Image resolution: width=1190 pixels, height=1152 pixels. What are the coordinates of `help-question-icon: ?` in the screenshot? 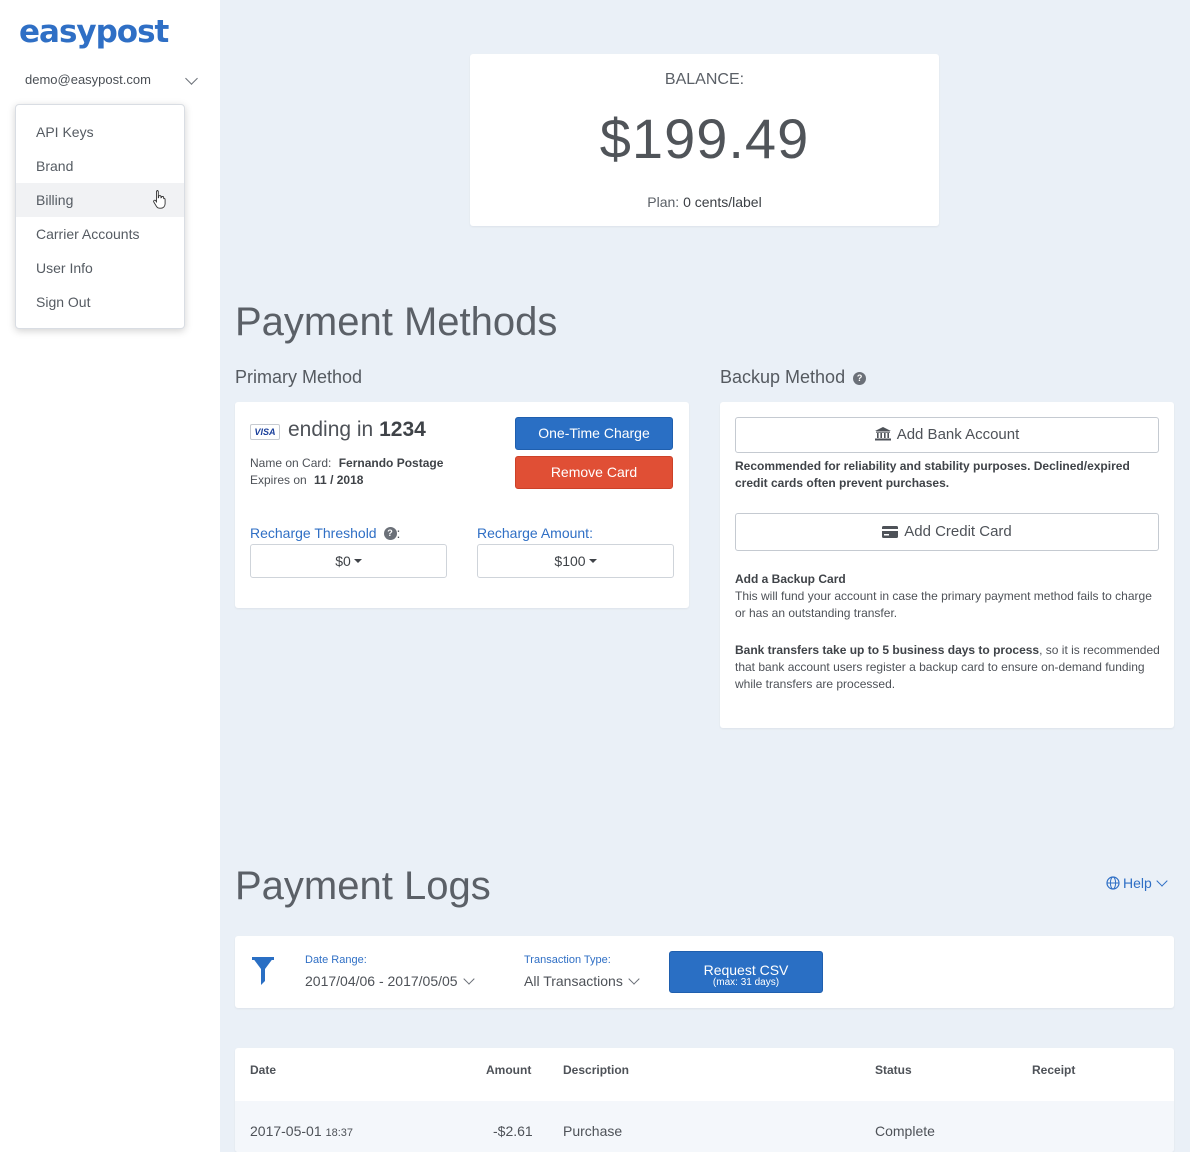 It's located at (860, 378).